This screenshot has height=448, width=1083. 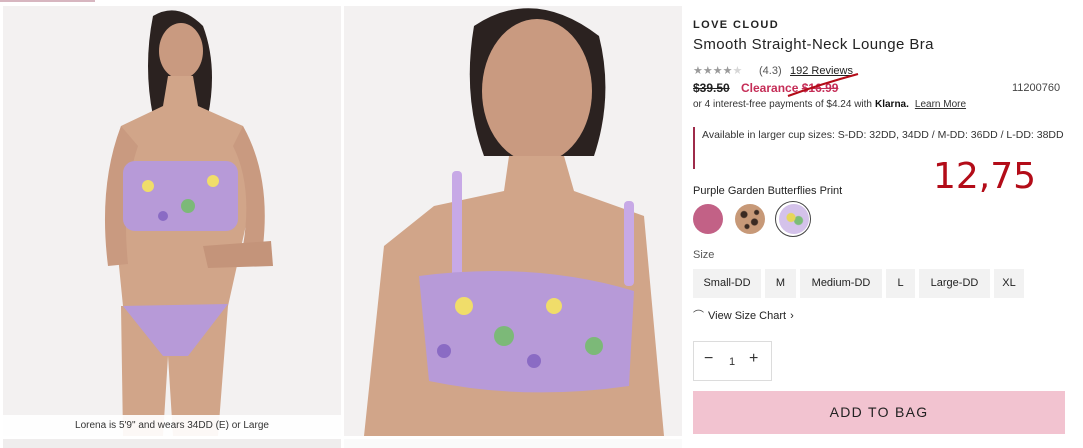 I want to click on size-label: Size, so click(x=704, y=255).